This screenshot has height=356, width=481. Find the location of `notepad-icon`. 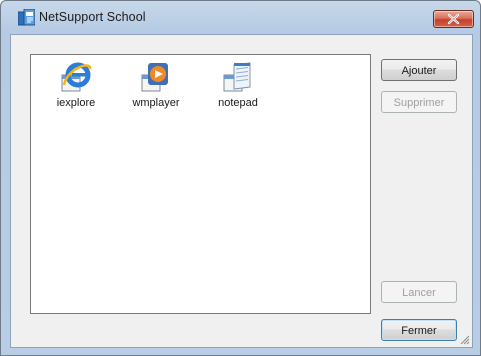

notepad-icon is located at coordinates (237, 77).